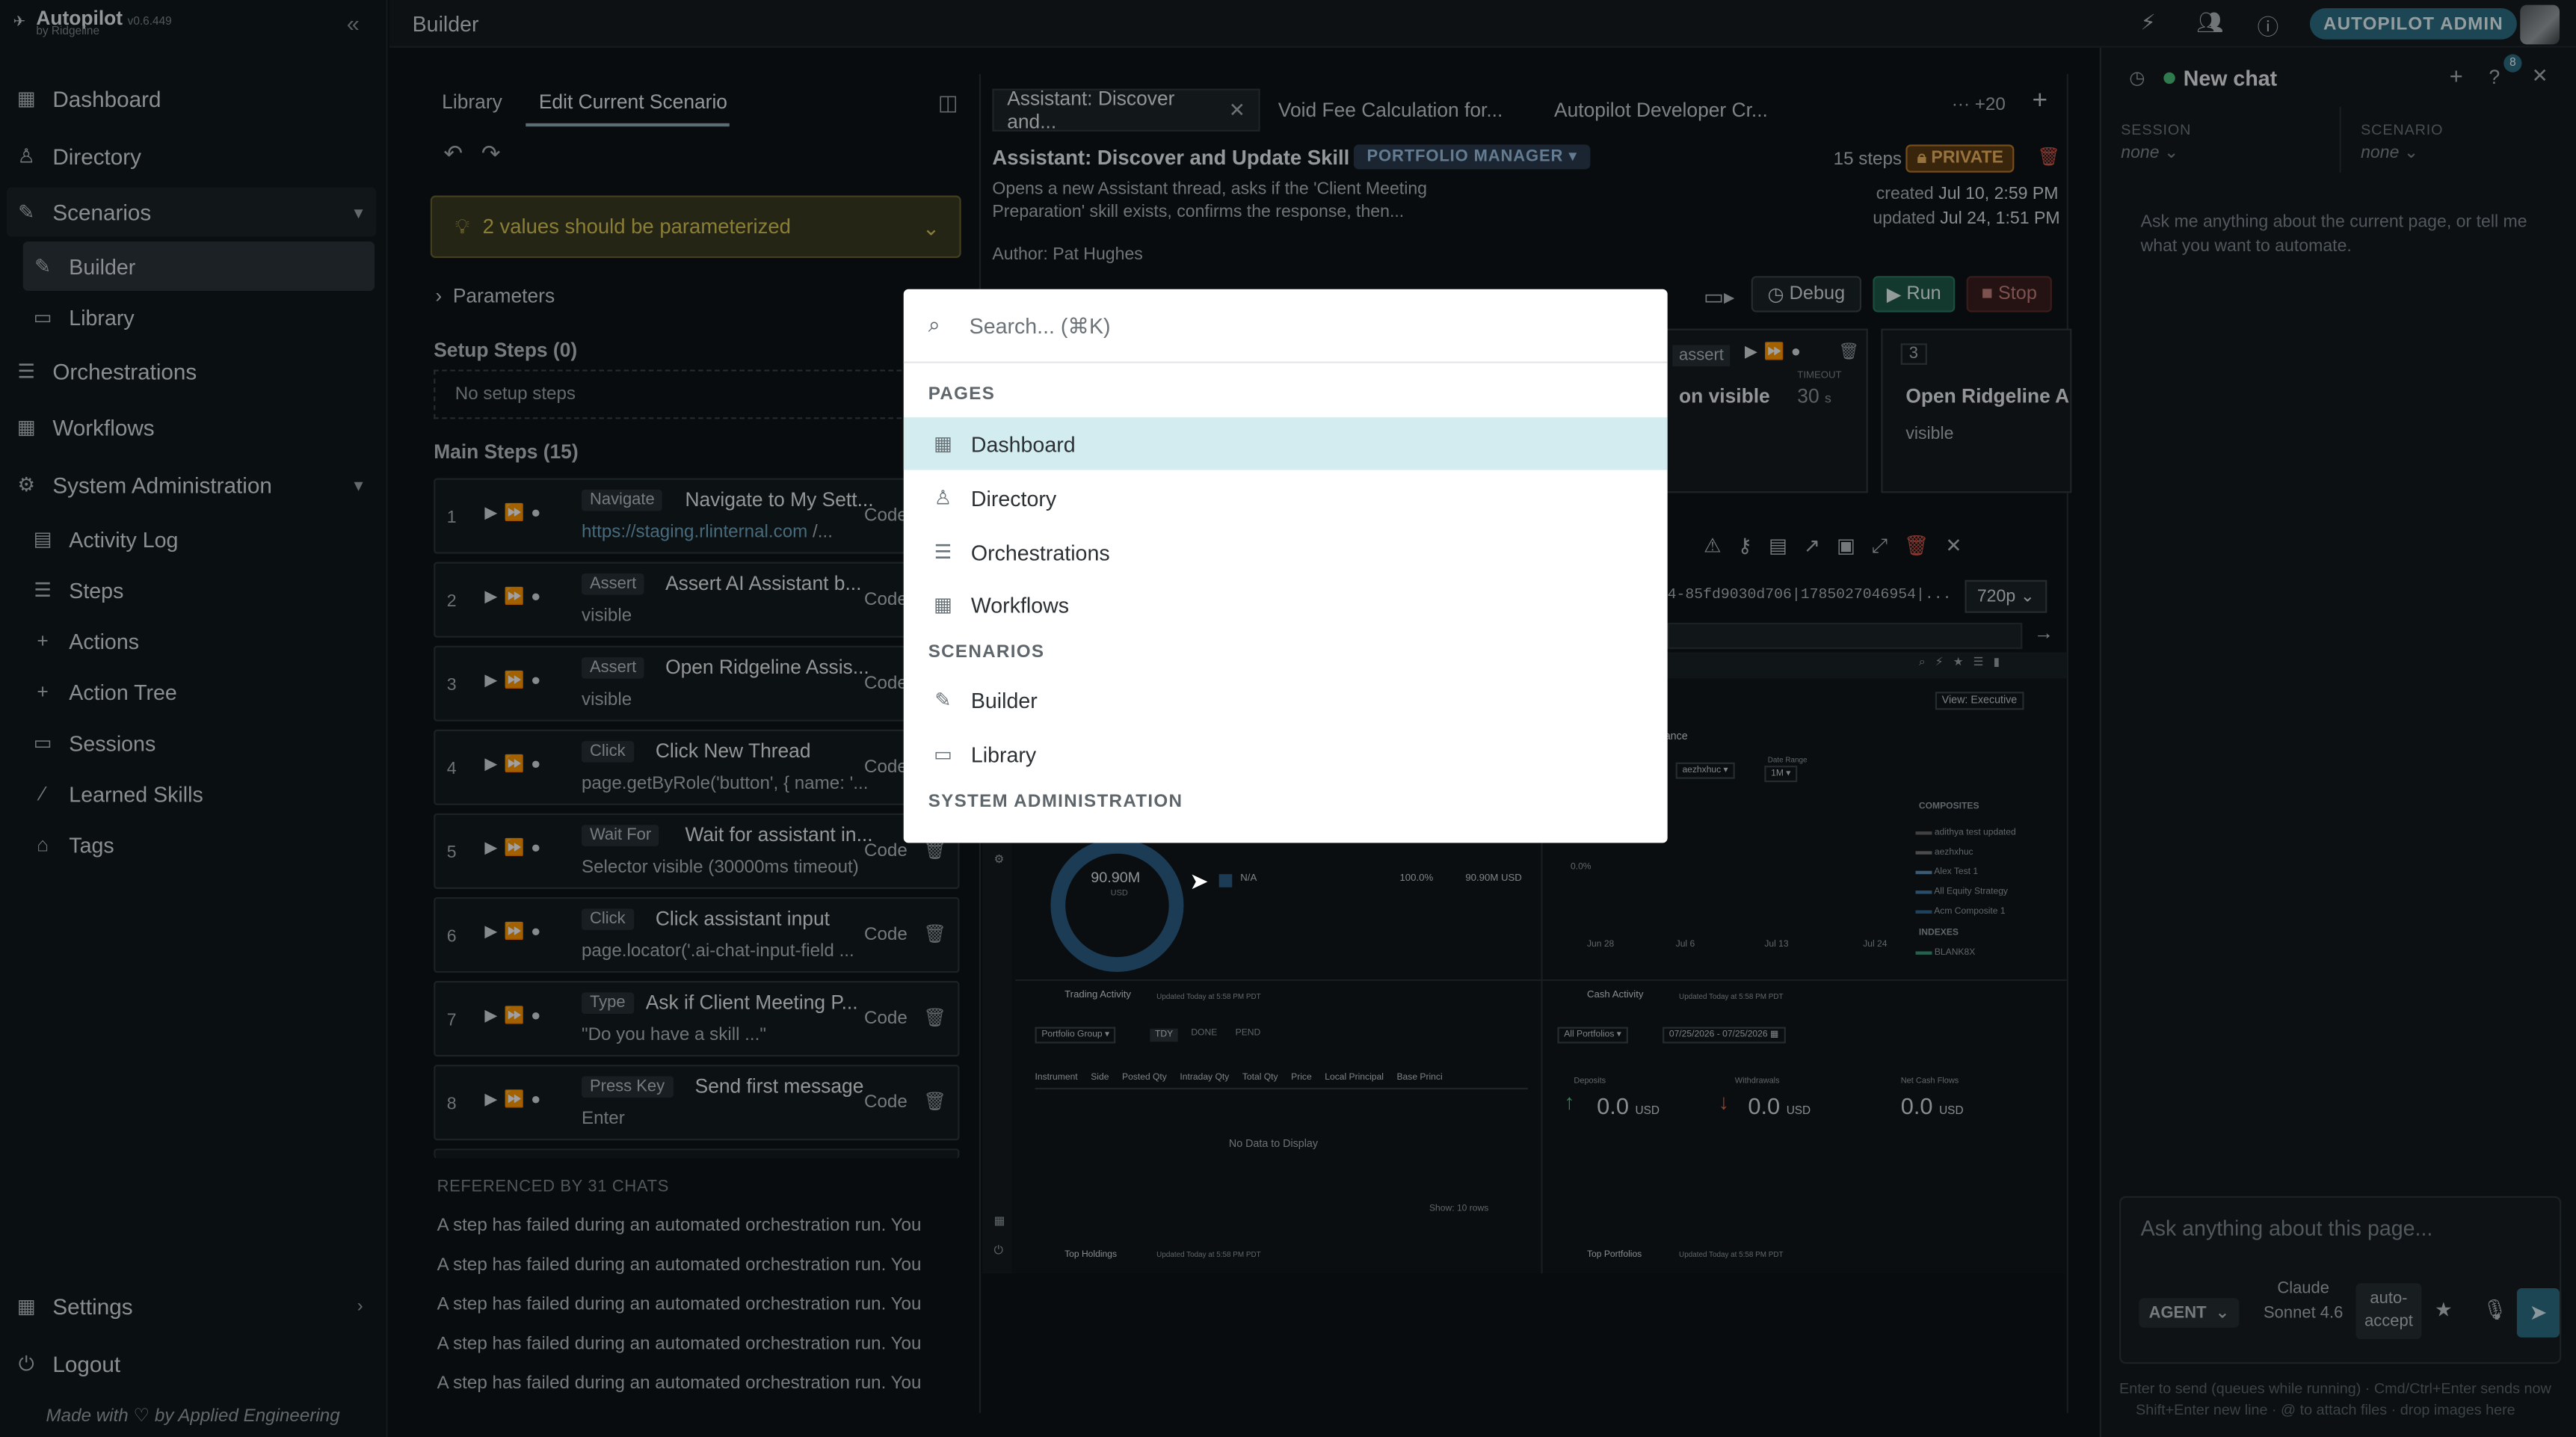 Image resolution: width=2576 pixels, height=1437 pixels. What do you see at coordinates (1298, 325) in the screenshot?
I see `palette-search-input` at bounding box center [1298, 325].